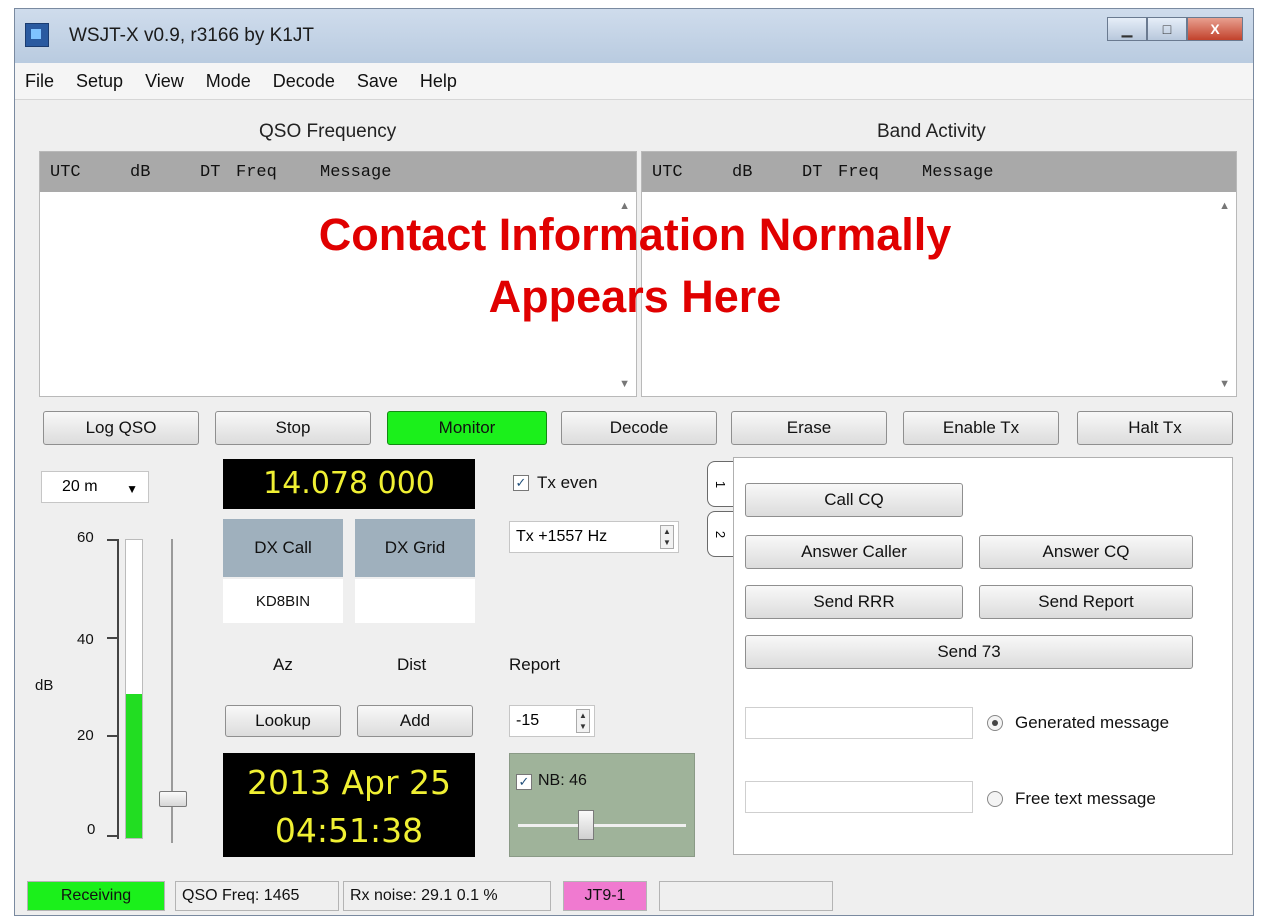 The width and height of the screenshot is (1262, 924). Describe the element at coordinates (118, 689) in the screenshot. I see `meter-axis` at that location.